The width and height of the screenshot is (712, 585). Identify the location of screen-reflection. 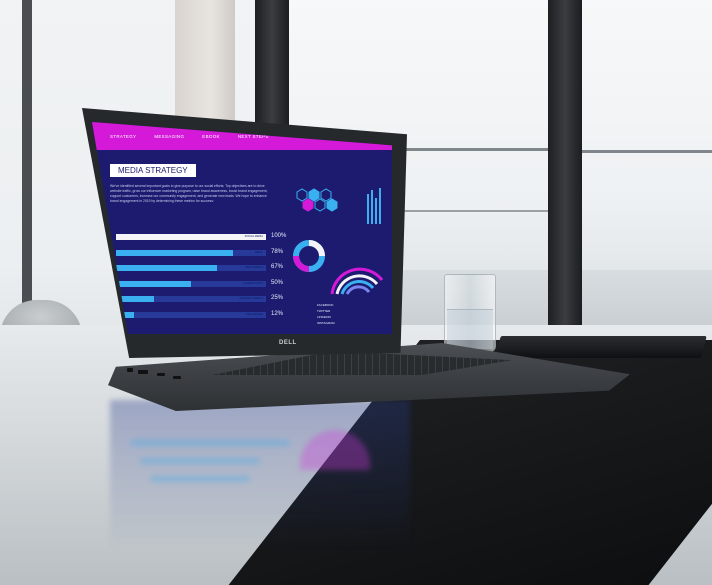
(260, 475).